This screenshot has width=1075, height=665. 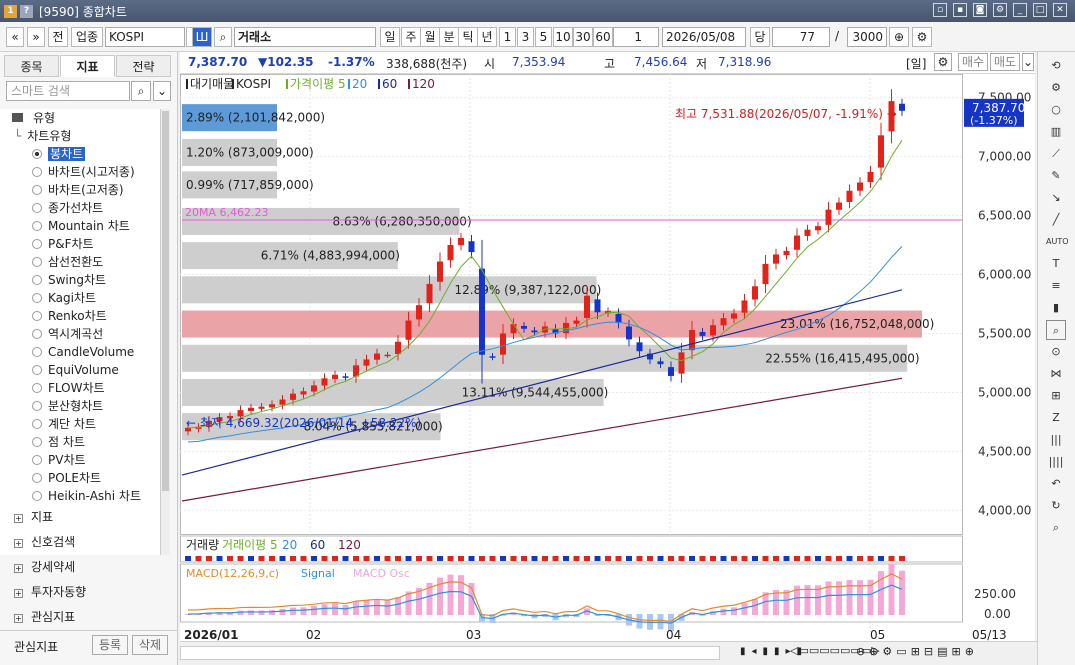 What do you see at coordinates (162, 91) in the screenshot?
I see `search-dropdown-icon: ⌄` at bounding box center [162, 91].